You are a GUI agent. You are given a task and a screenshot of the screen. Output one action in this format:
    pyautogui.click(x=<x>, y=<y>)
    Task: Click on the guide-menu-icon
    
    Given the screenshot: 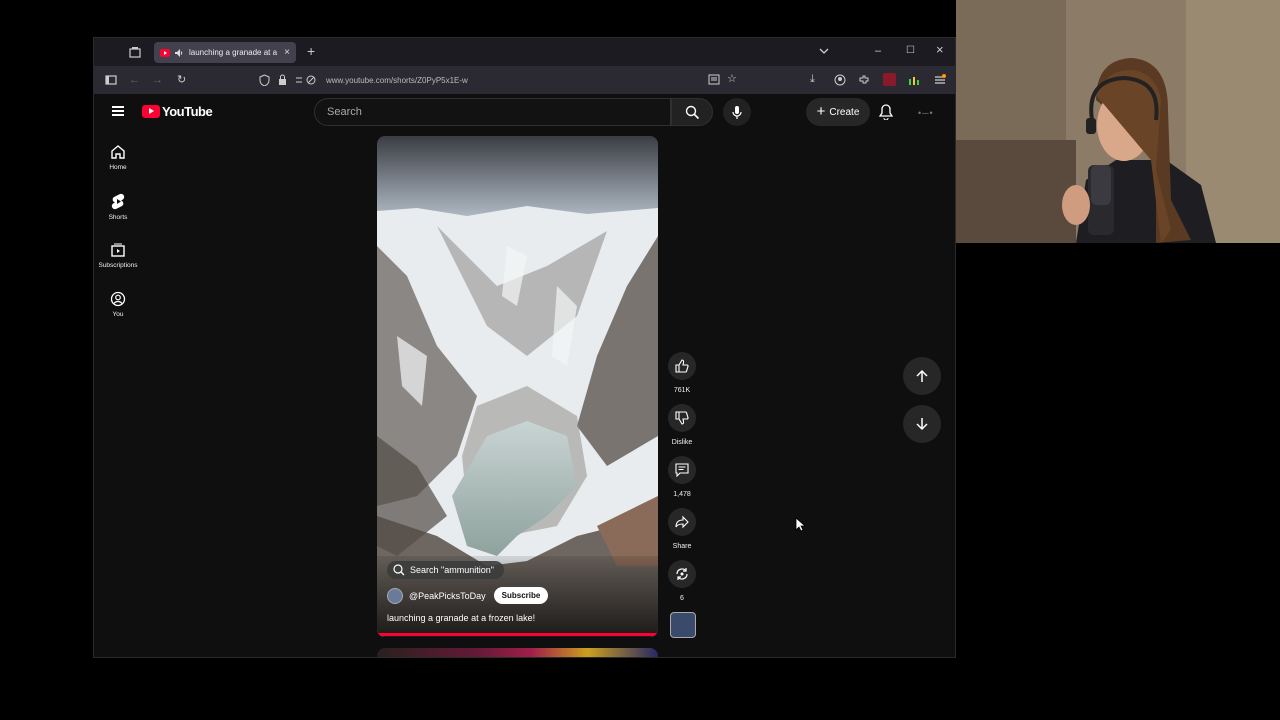 What is the action you would take?
    pyautogui.click(x=118, y=111)
    